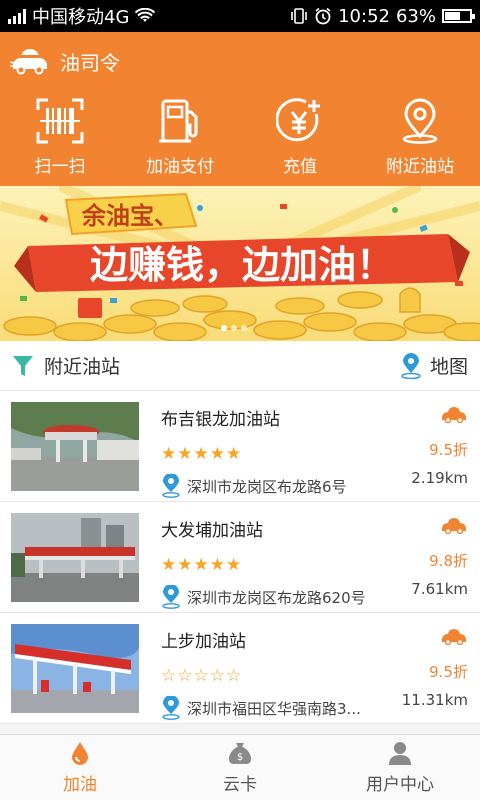  What do you see at coordinates (420, 167) in the screenshot?
I see `action-label: 附近油站` at bounding box center [420, 167].